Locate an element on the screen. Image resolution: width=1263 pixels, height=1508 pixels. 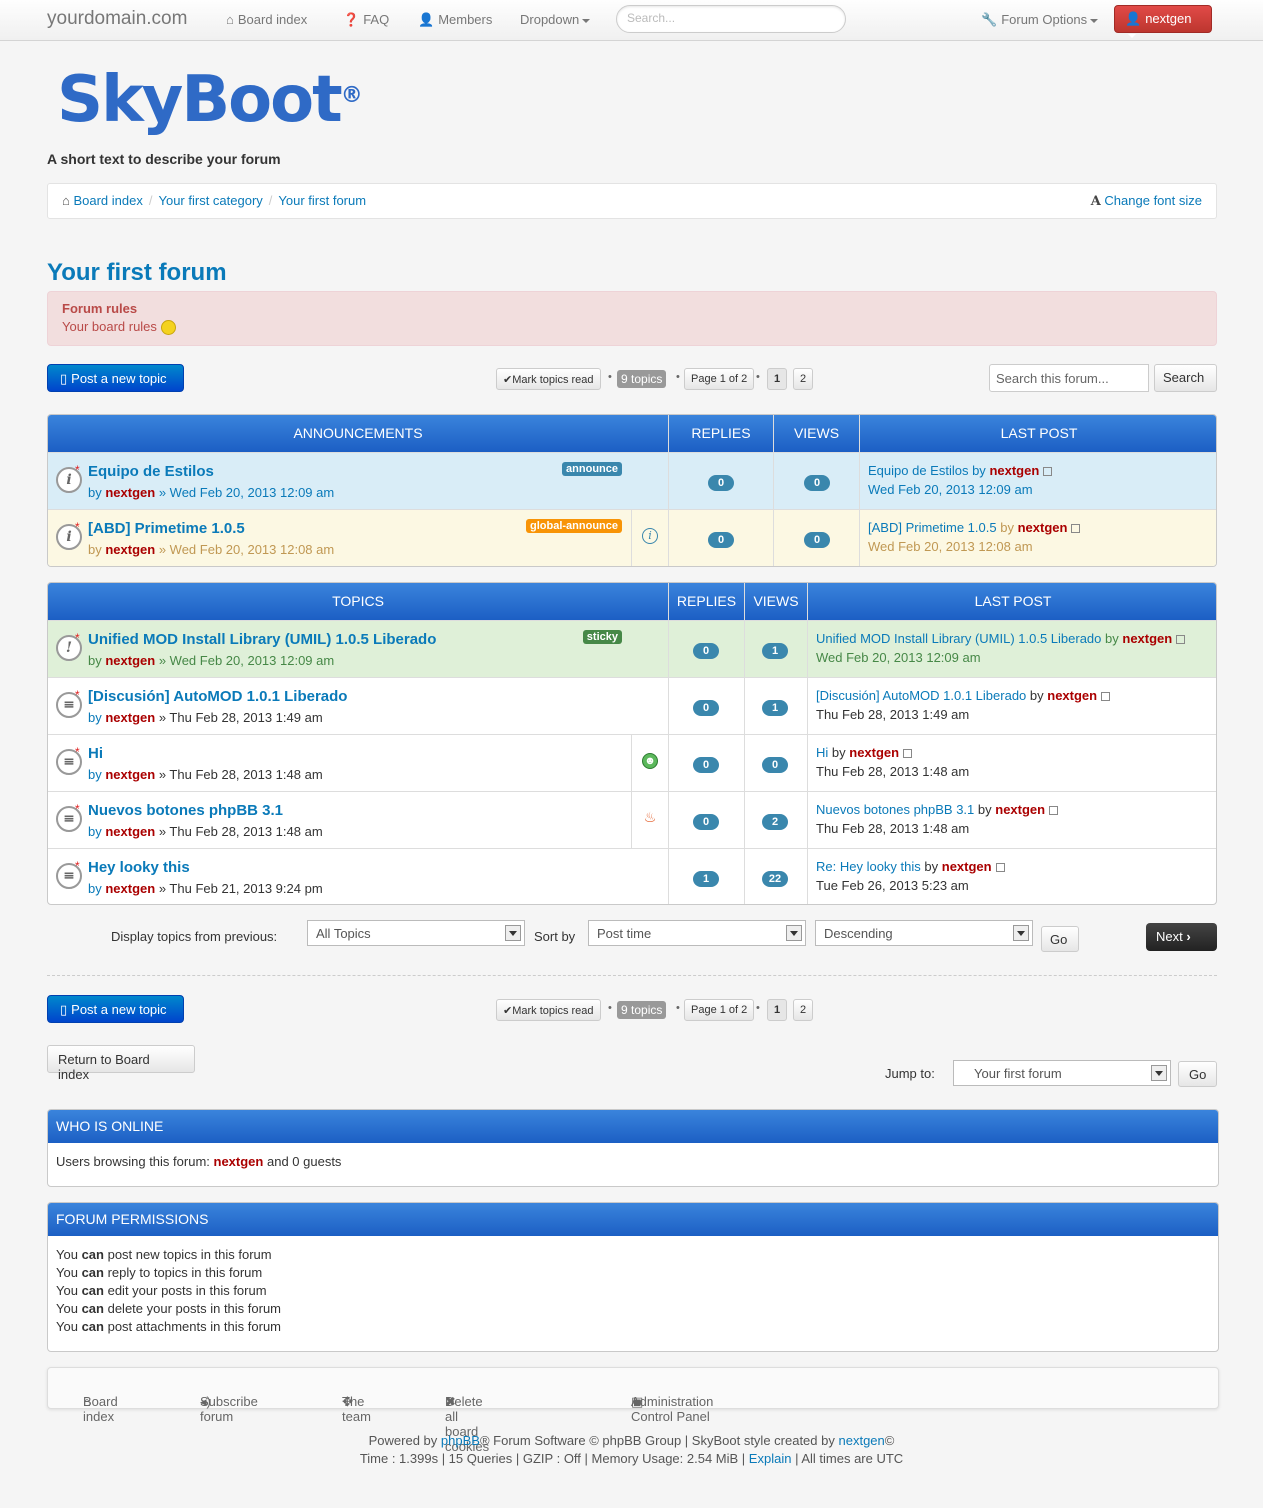
forum-rules-text: Your board rules is located at coordinates (109, 326).